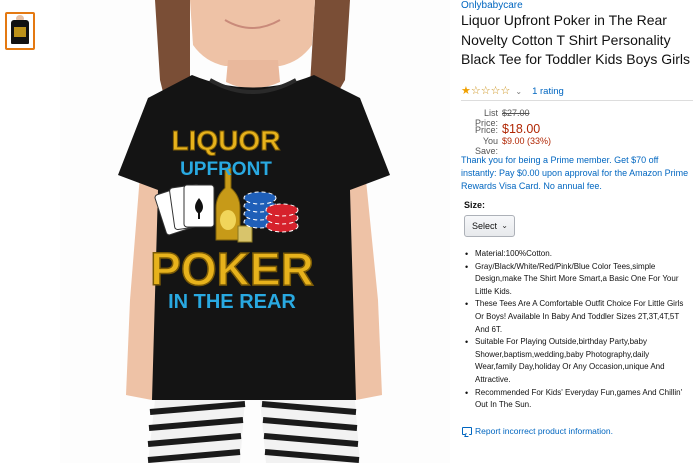 The height and width of the screenshot is (463, 700). Describe the element at coordinates (226, 169) in the screenshot. I see `shirt-text-upfront: UPFRONT` at that location.